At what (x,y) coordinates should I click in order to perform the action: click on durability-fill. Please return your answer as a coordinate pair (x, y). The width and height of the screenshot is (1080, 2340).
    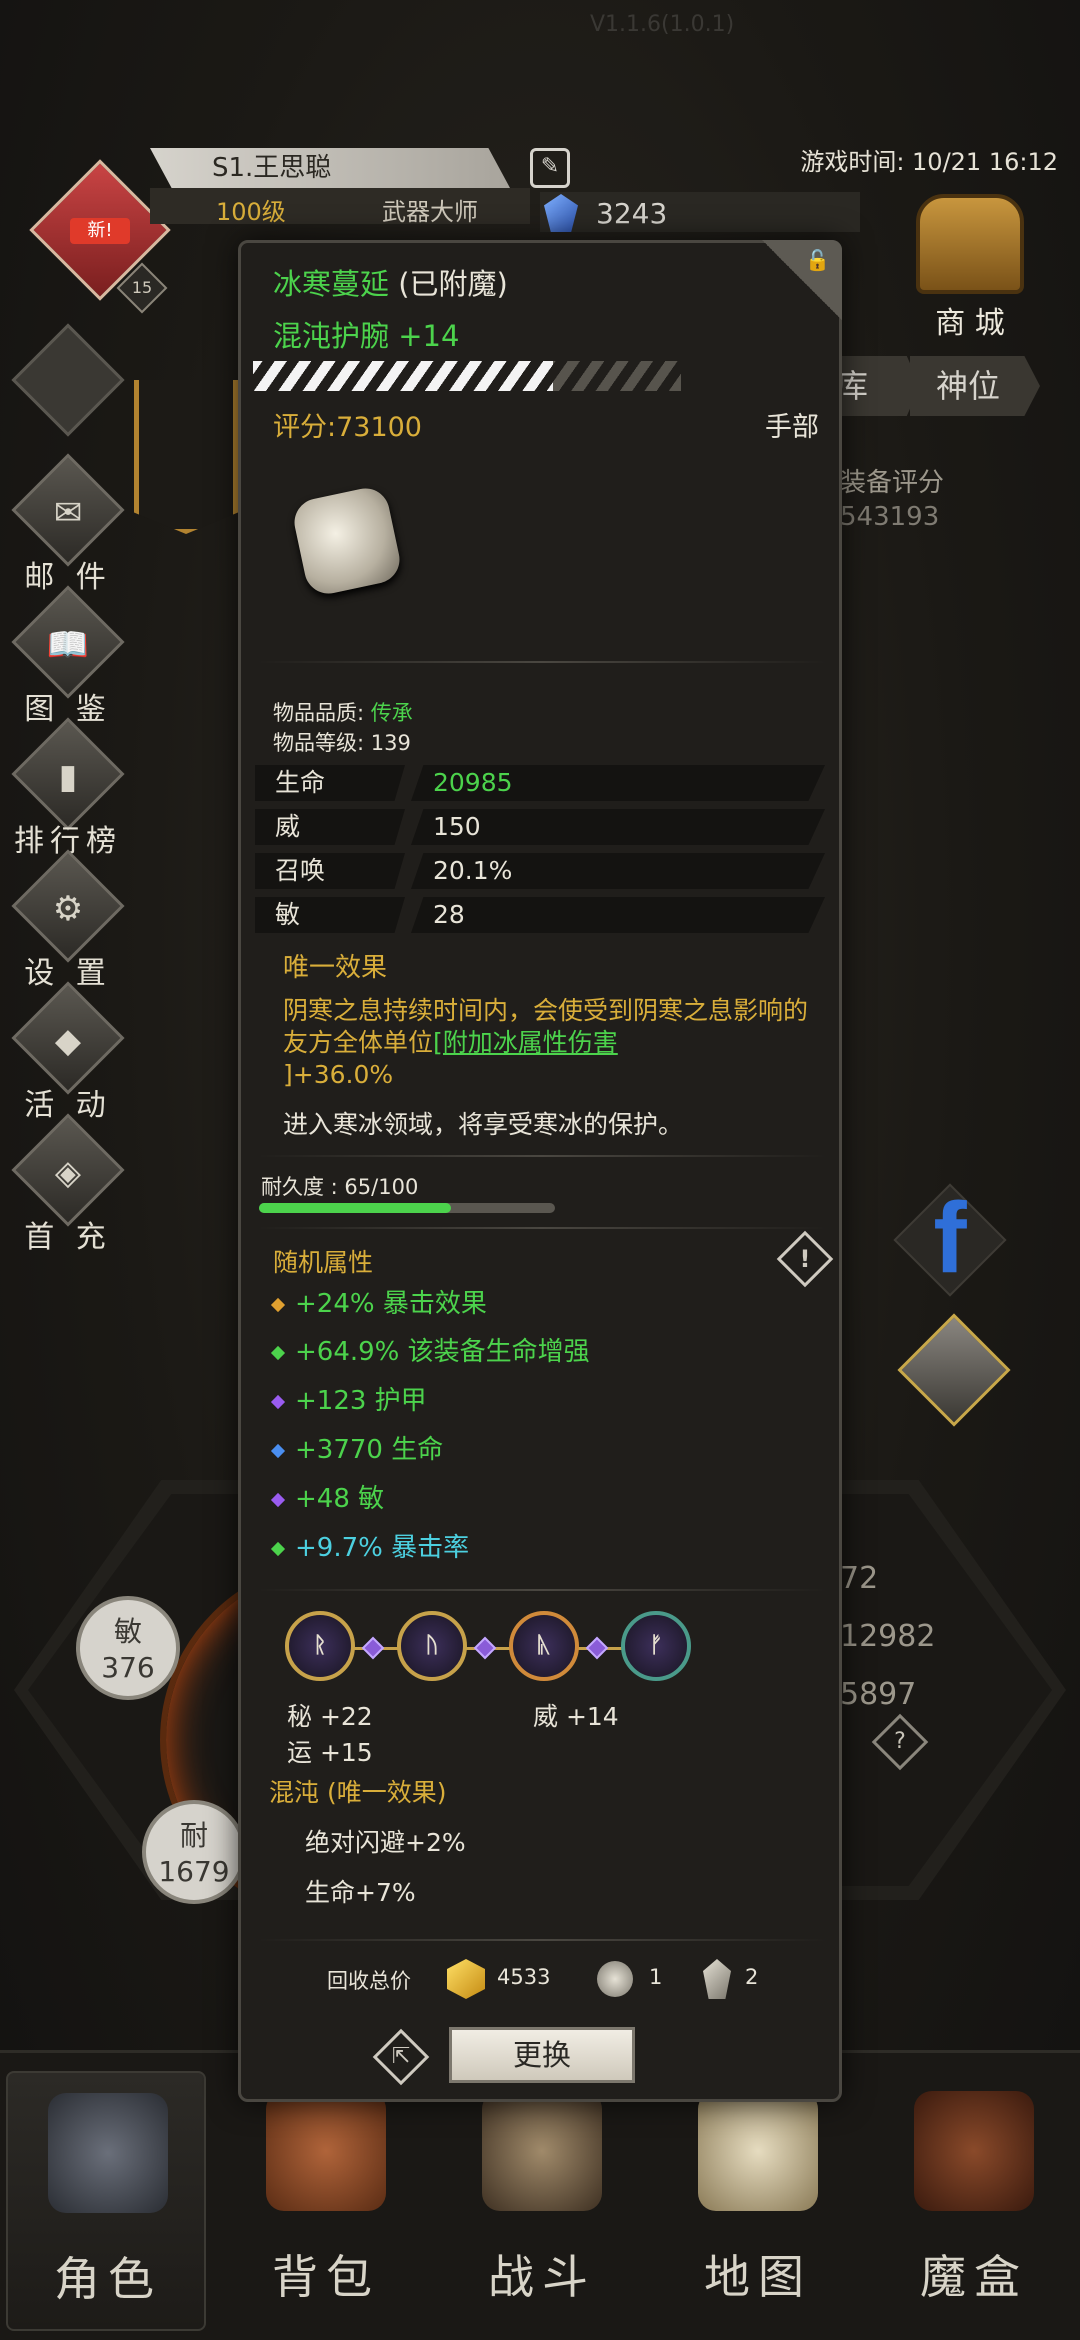
    Looking at the image, I should click on (355, 1208).